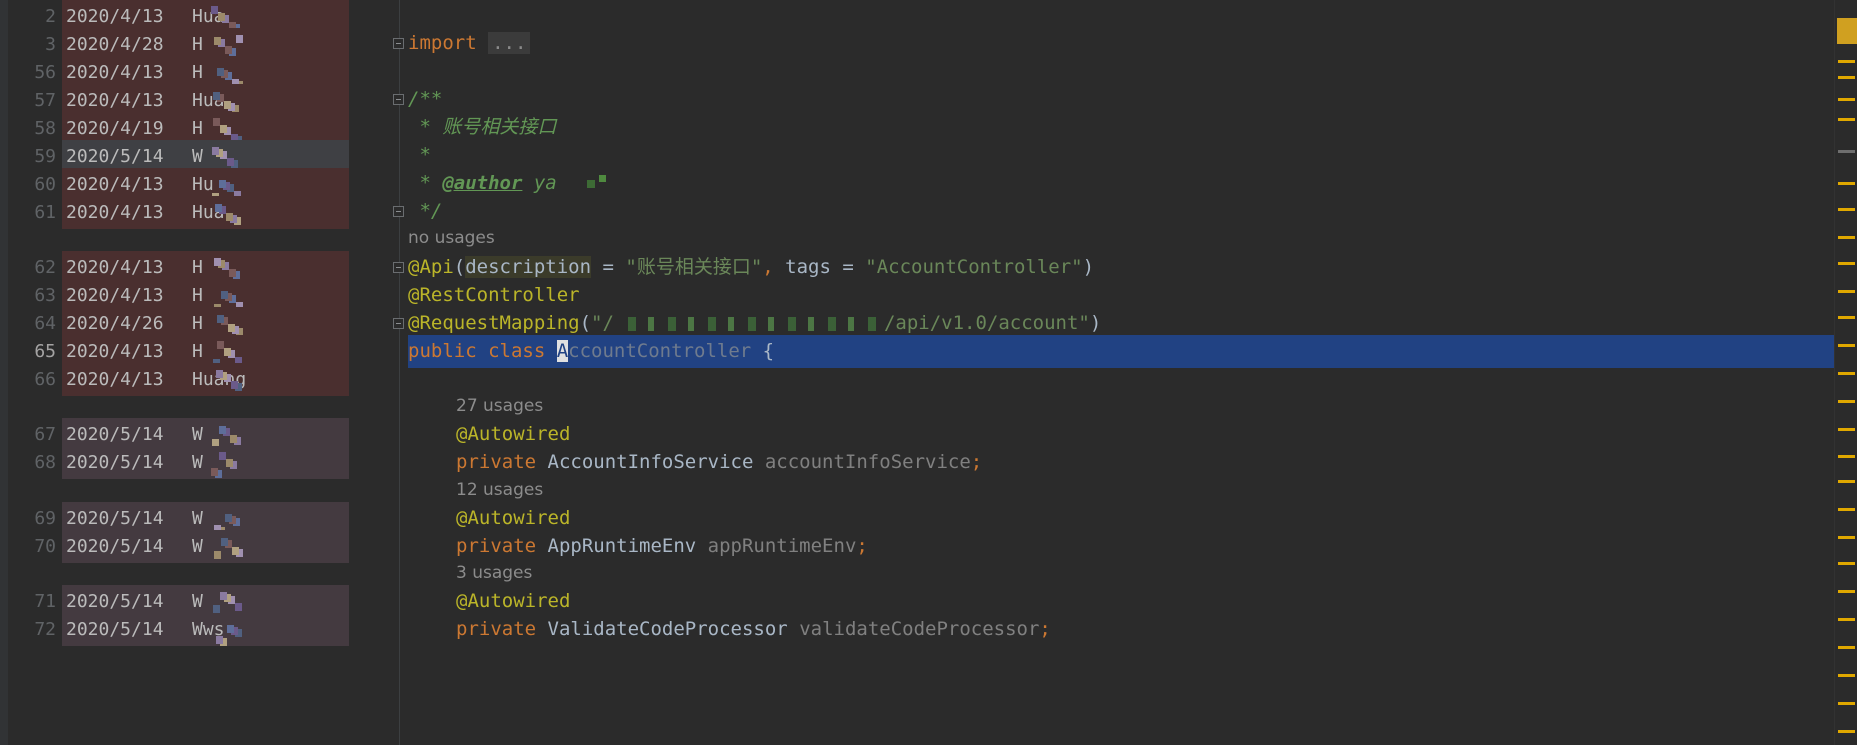  What do you see at coordinates (36, 629) in the screenshot?
I see `line-number: 72` at bounding box center [36, 629].